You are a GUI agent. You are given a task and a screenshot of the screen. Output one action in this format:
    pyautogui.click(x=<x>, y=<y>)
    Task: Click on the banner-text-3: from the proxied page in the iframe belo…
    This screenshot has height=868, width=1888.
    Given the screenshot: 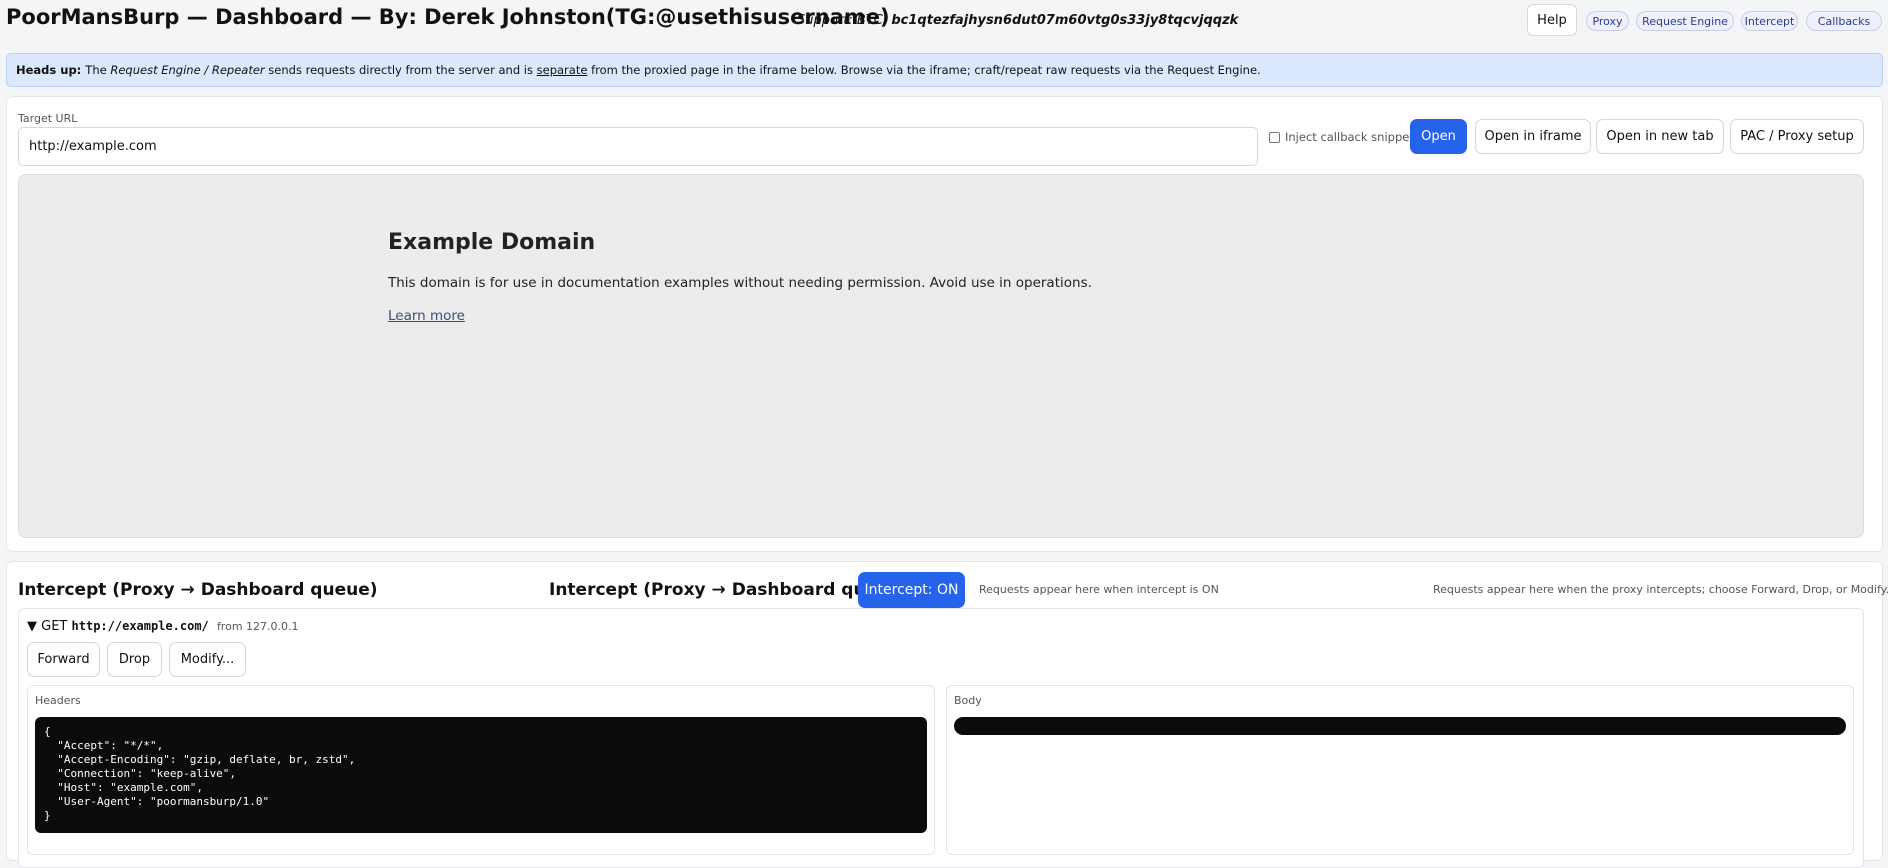 What is the action you would take?
    pyautogui.click(x=926, y=70)
    